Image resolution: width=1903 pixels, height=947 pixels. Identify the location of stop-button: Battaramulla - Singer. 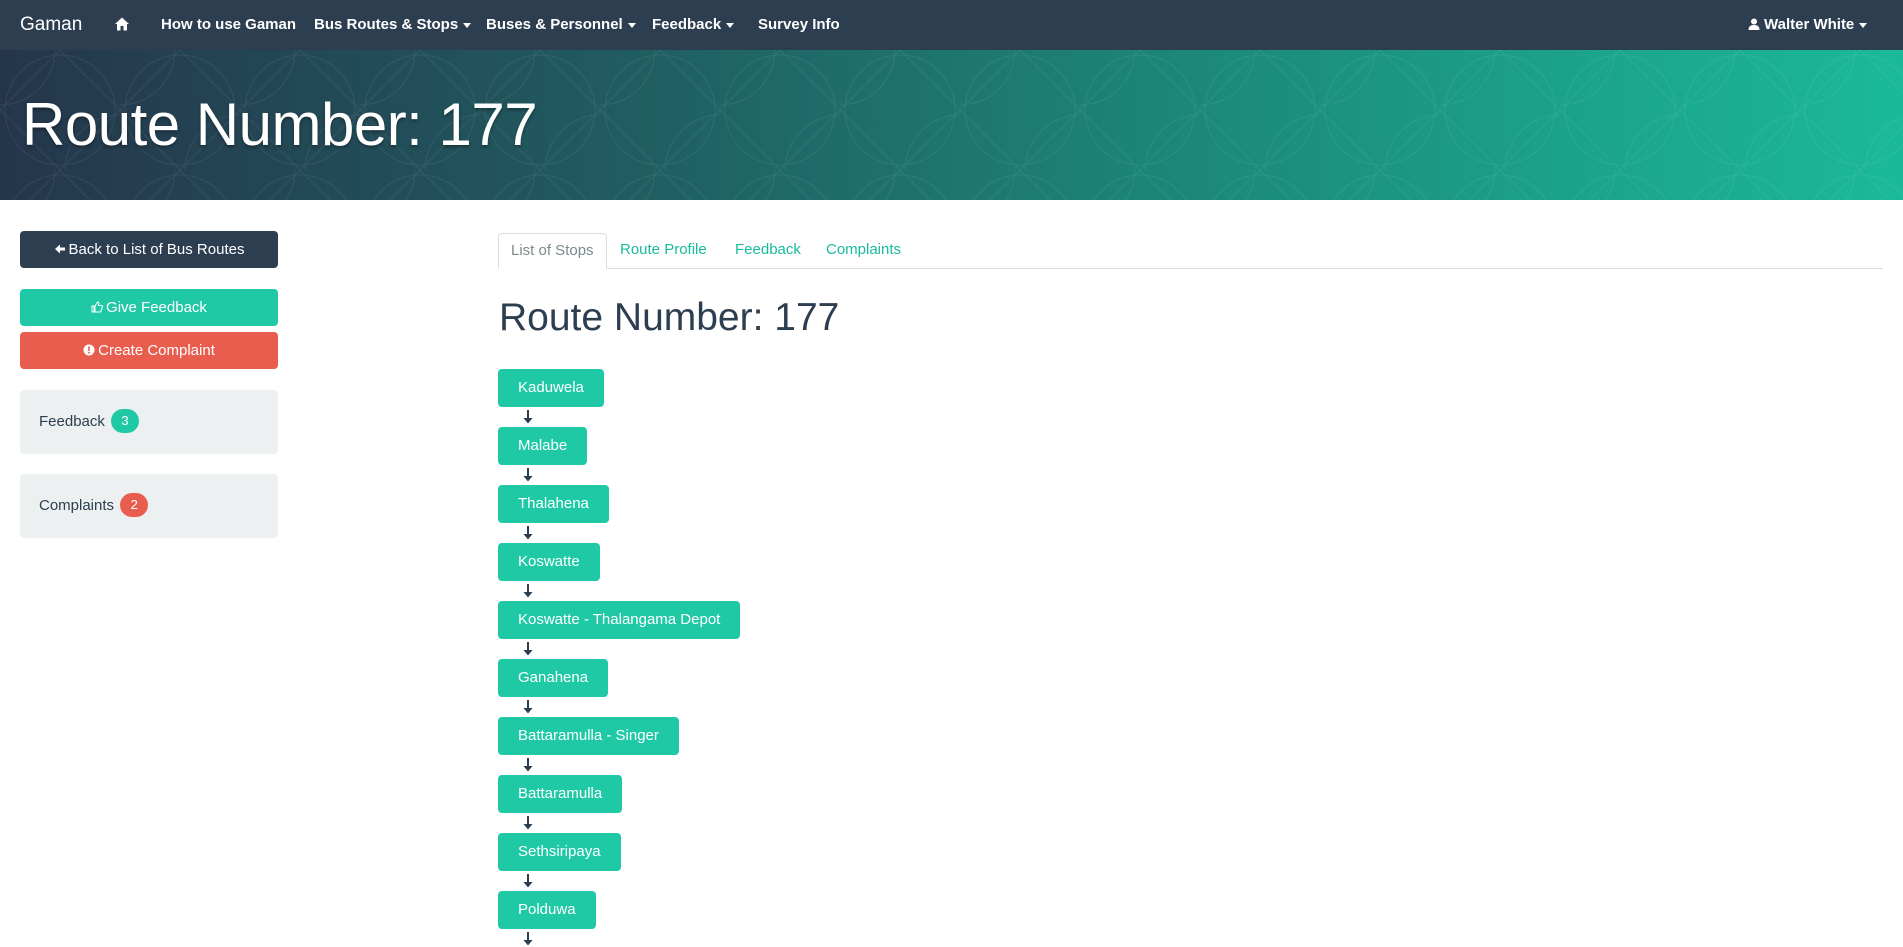
(588, 736).